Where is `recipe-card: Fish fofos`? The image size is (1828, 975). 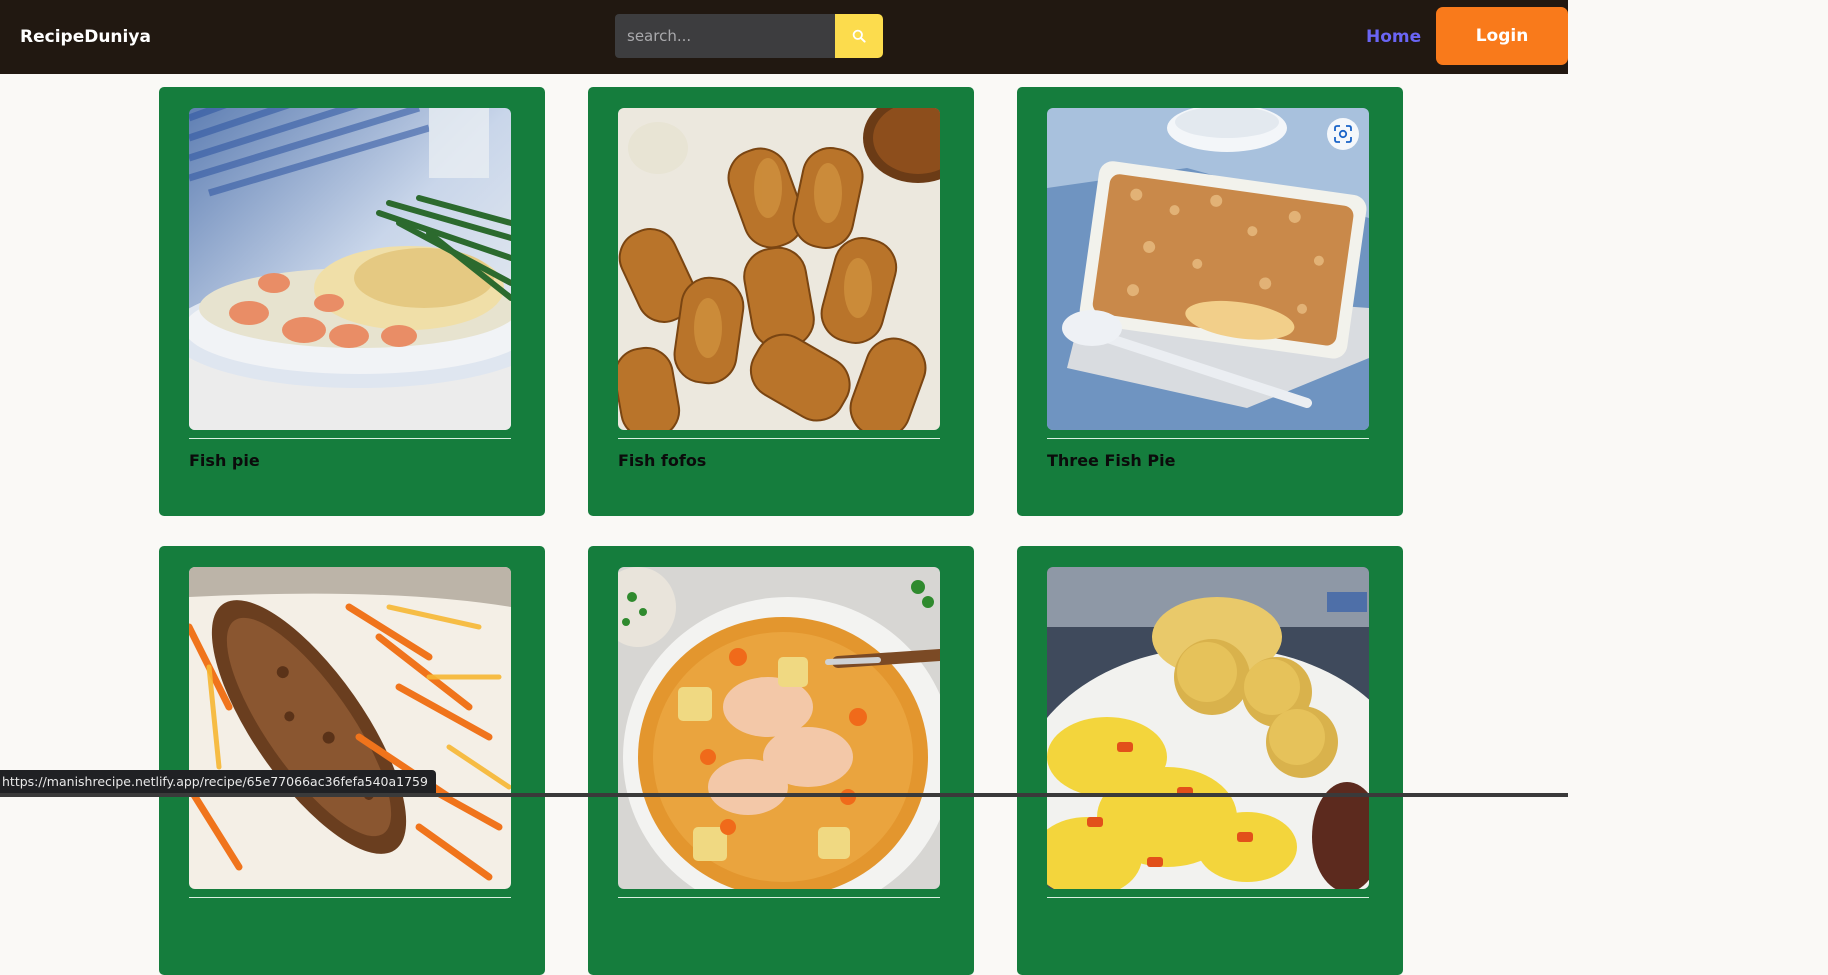 recipe-card: Fish fofos is located at coordinates (781, 301).